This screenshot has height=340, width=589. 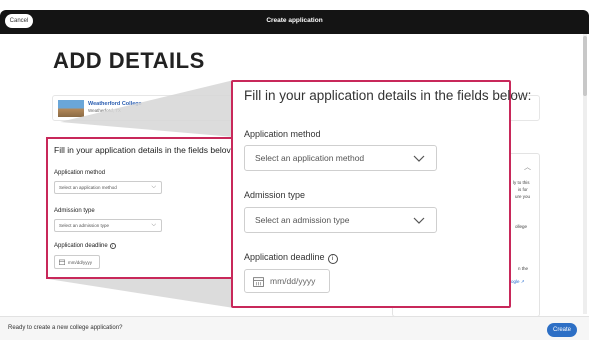 I want to click on college-image, so click(x=71, y=108).